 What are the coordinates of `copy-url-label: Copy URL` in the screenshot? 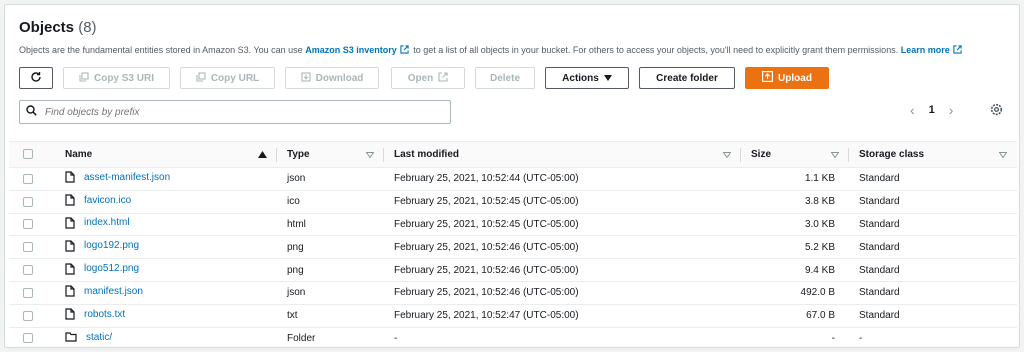 It's located at (235, 78).